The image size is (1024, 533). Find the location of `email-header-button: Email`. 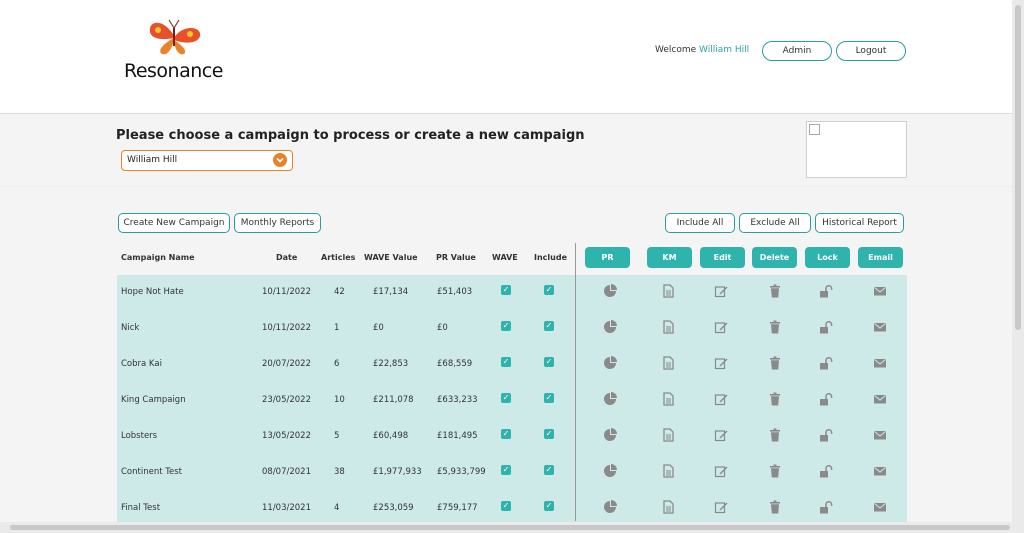

email-header-button: Email is located at coordinates (880, 257).